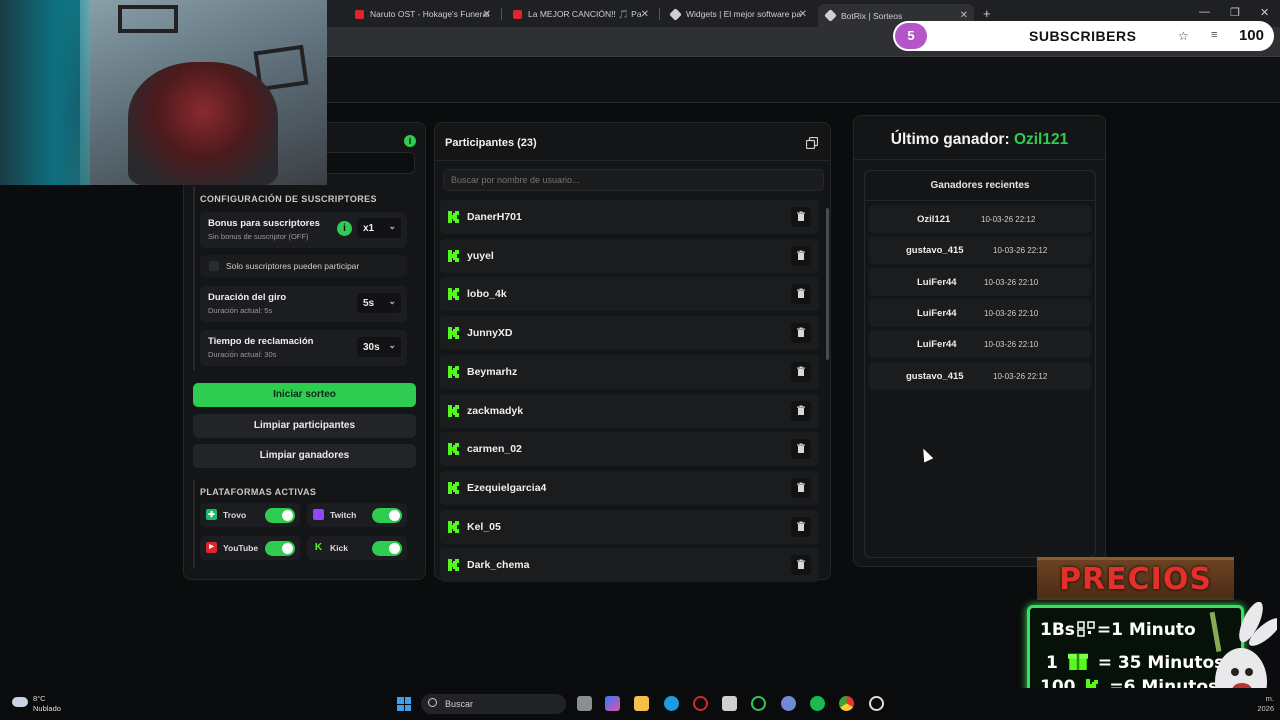  What do you see at coordinates (987, 13) in the screenshot?
I see `new-tab-icon: +` at bounding box center [987, 13].